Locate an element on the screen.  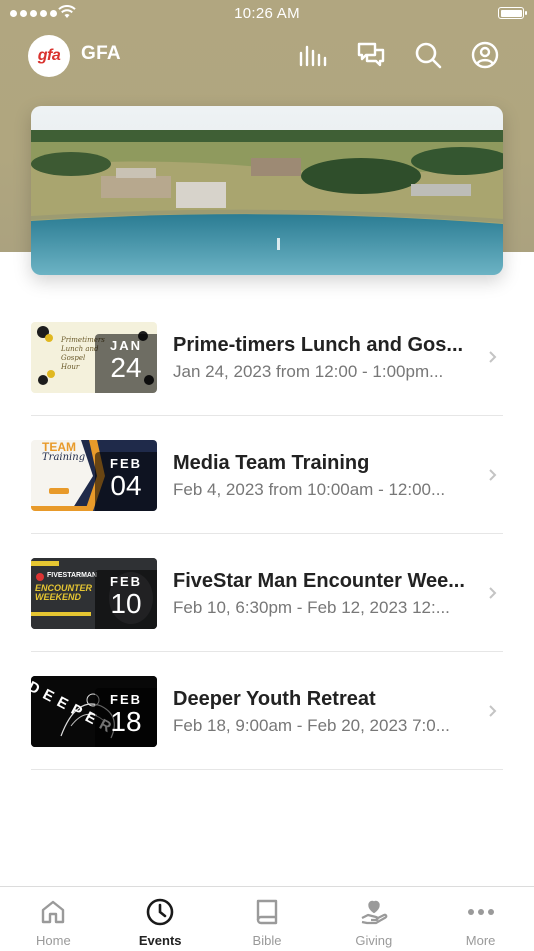
status-time: 10:26 AM is located at coordinates (267, 13).